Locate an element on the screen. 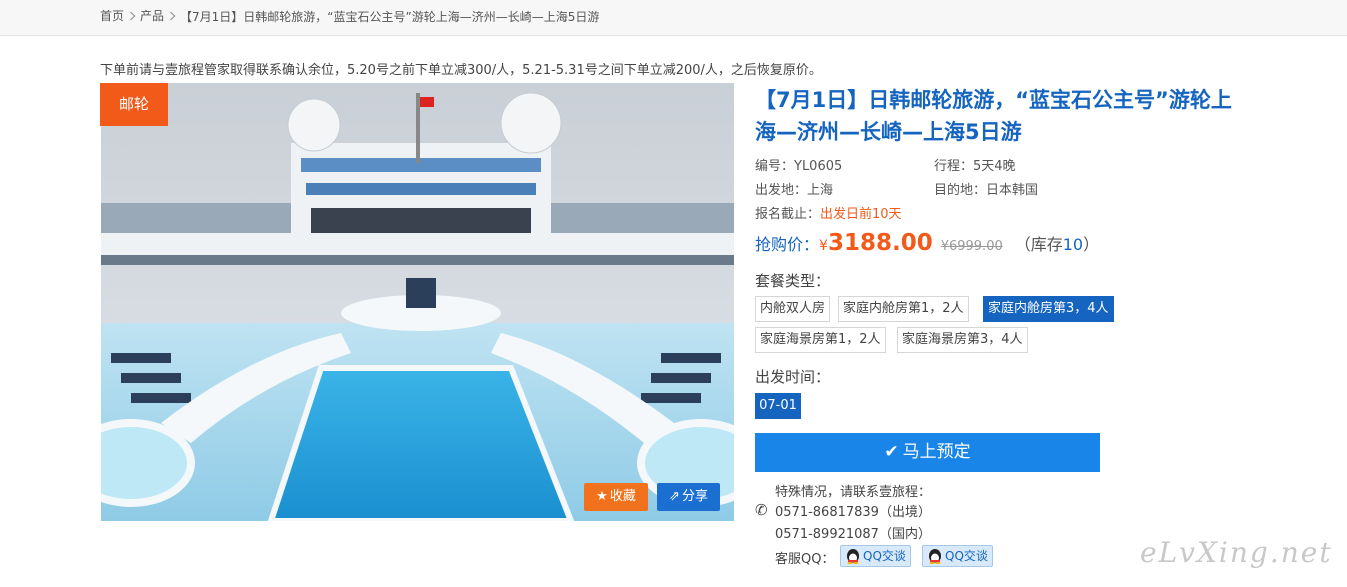 The height and width of the screenshot is (587, 1347). deadline-value: 出发日前10天 is located at coordinates (861, 214).